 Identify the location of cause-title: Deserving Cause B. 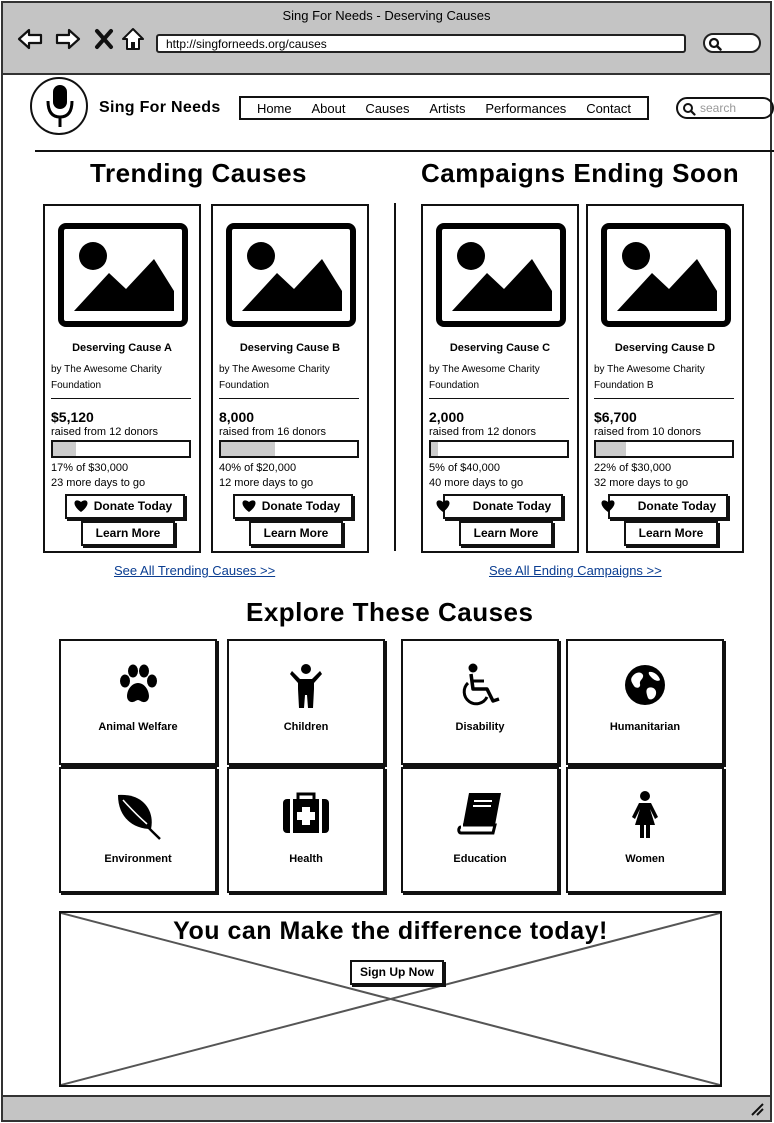
(290, 348).